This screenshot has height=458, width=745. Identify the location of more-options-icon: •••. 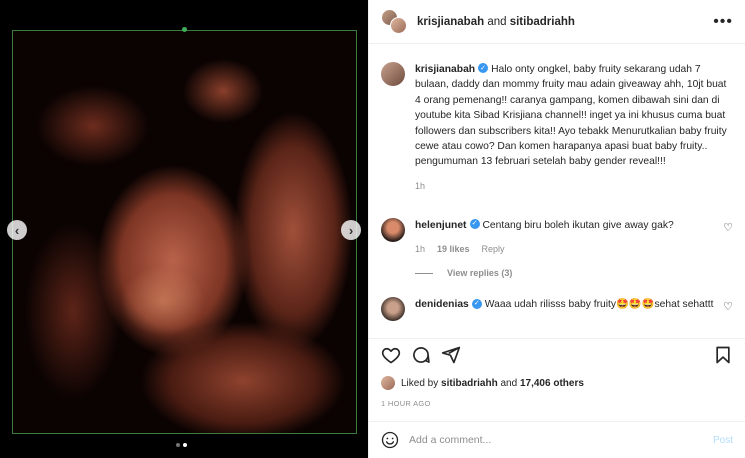
(723, 22).